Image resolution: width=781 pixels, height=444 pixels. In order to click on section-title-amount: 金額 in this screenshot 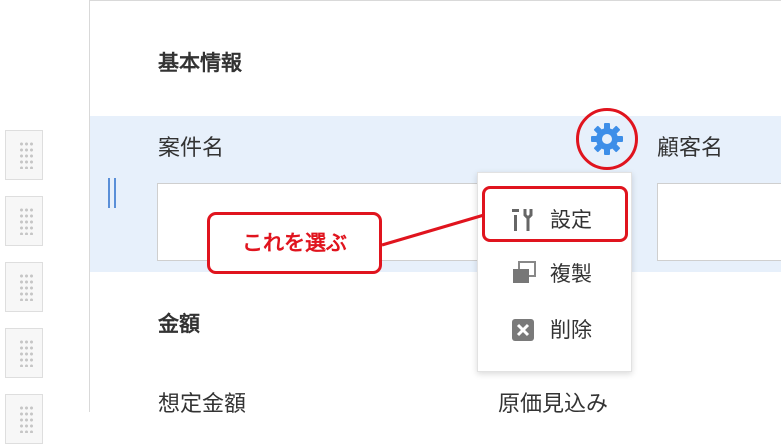, I will do `click(179, 324)`.